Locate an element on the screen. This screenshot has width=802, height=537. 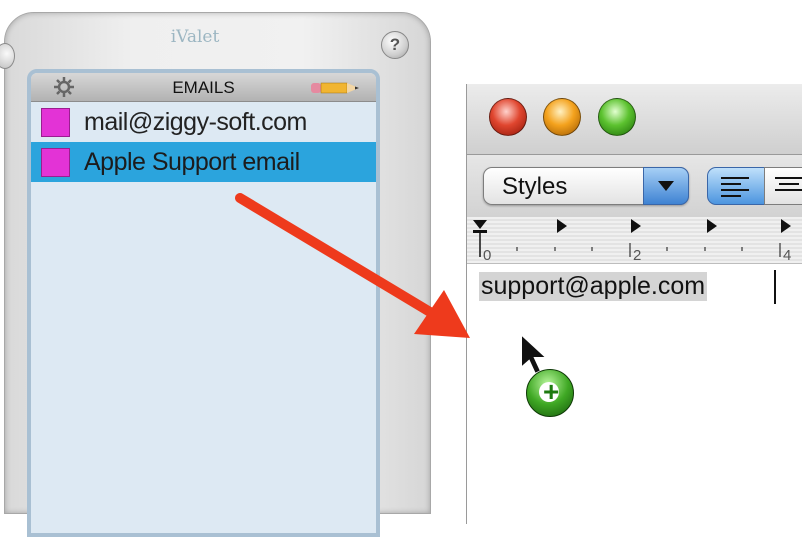
copy-plus-icon: + is located at coordinates (550, 393).